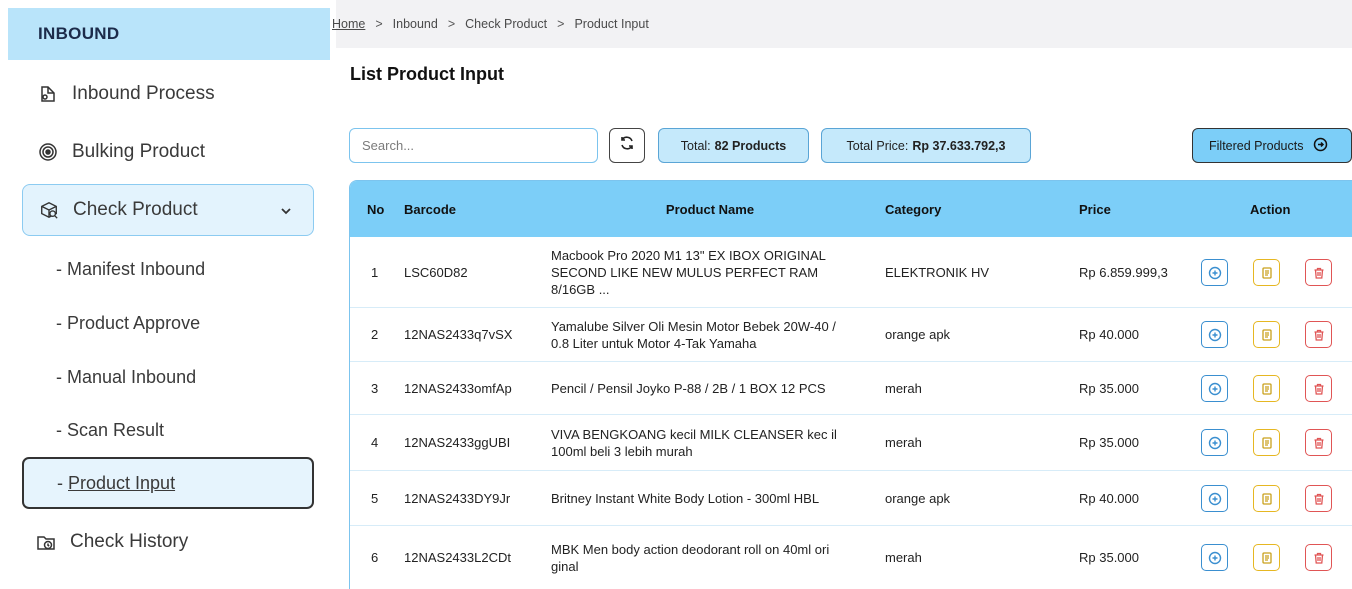 The image size is (1352, 589). What do you see at coordinates (62, 482) in the screenshot?
I see `sidebar-subitem-prefix: -` at bounding box center [62, 482].